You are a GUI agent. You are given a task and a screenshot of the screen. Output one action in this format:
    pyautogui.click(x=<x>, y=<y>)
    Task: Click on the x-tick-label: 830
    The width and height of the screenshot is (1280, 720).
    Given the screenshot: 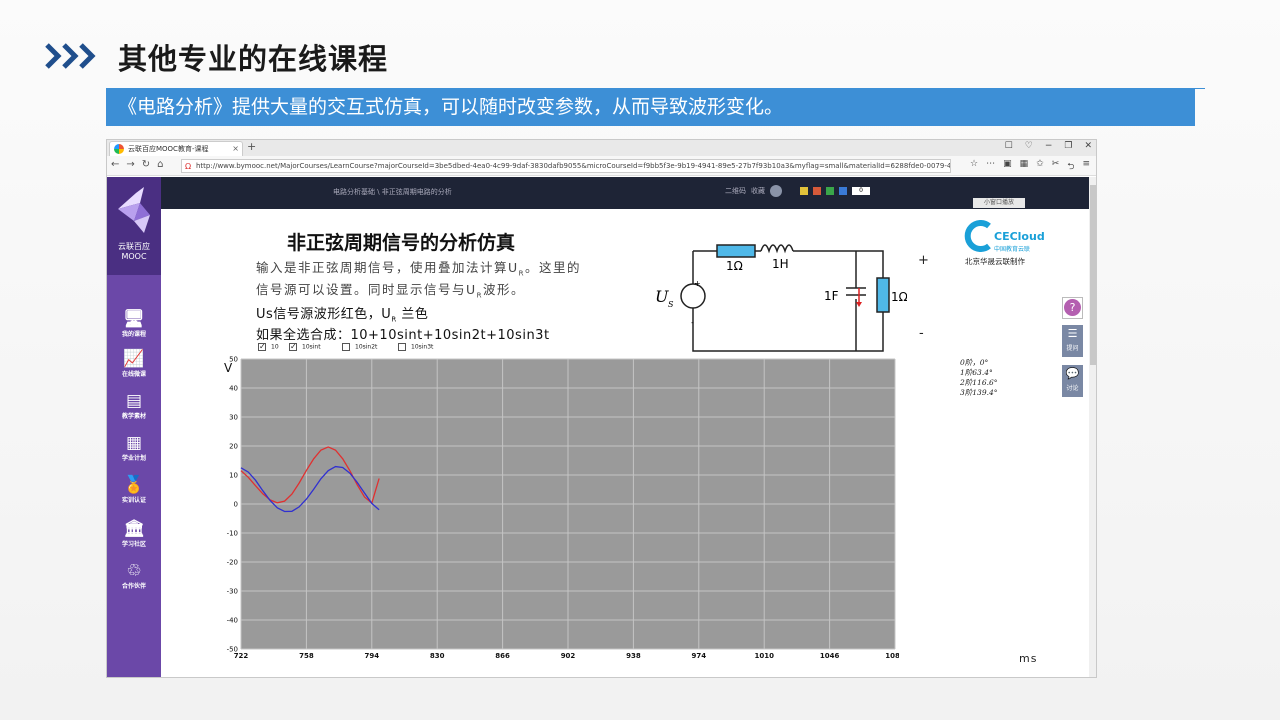 What is the action you would take?
    pyautogui.click(x=437, y=655)
    